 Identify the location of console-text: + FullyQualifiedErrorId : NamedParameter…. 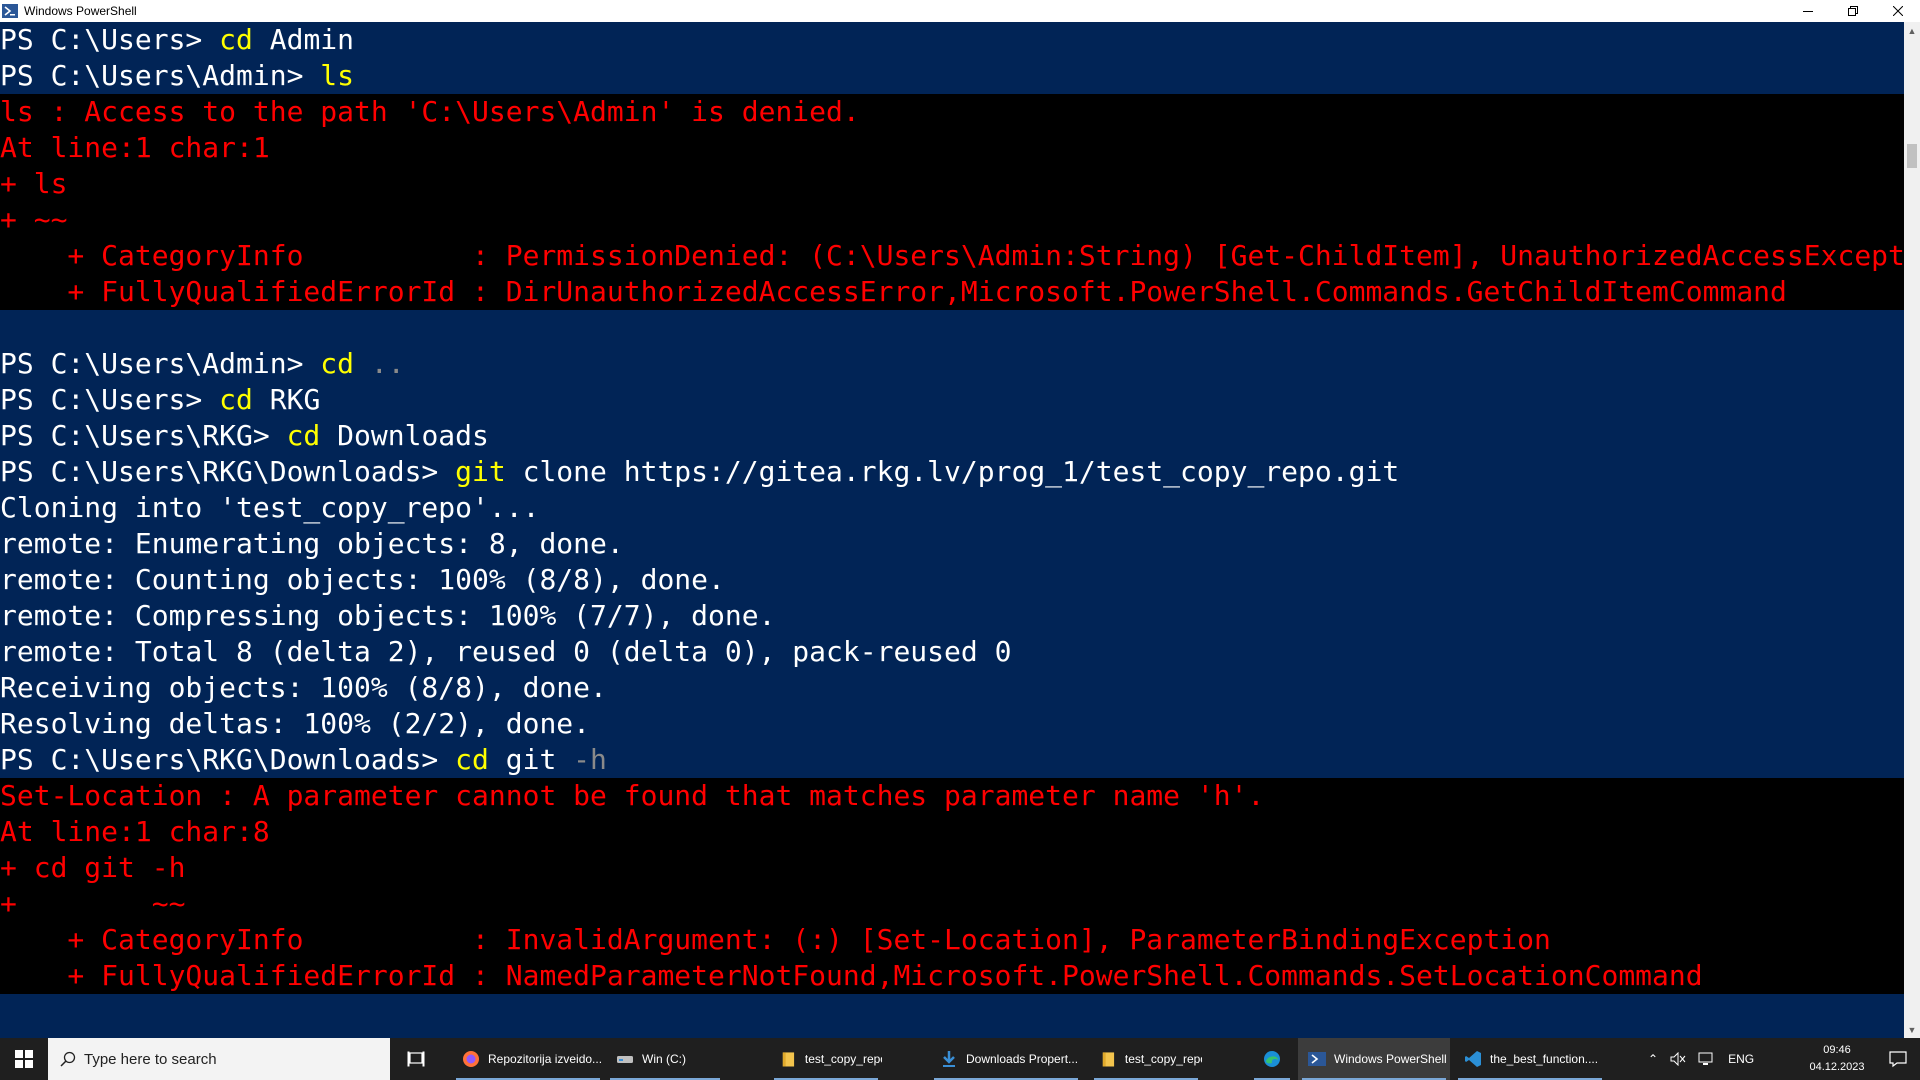
(851, 975).